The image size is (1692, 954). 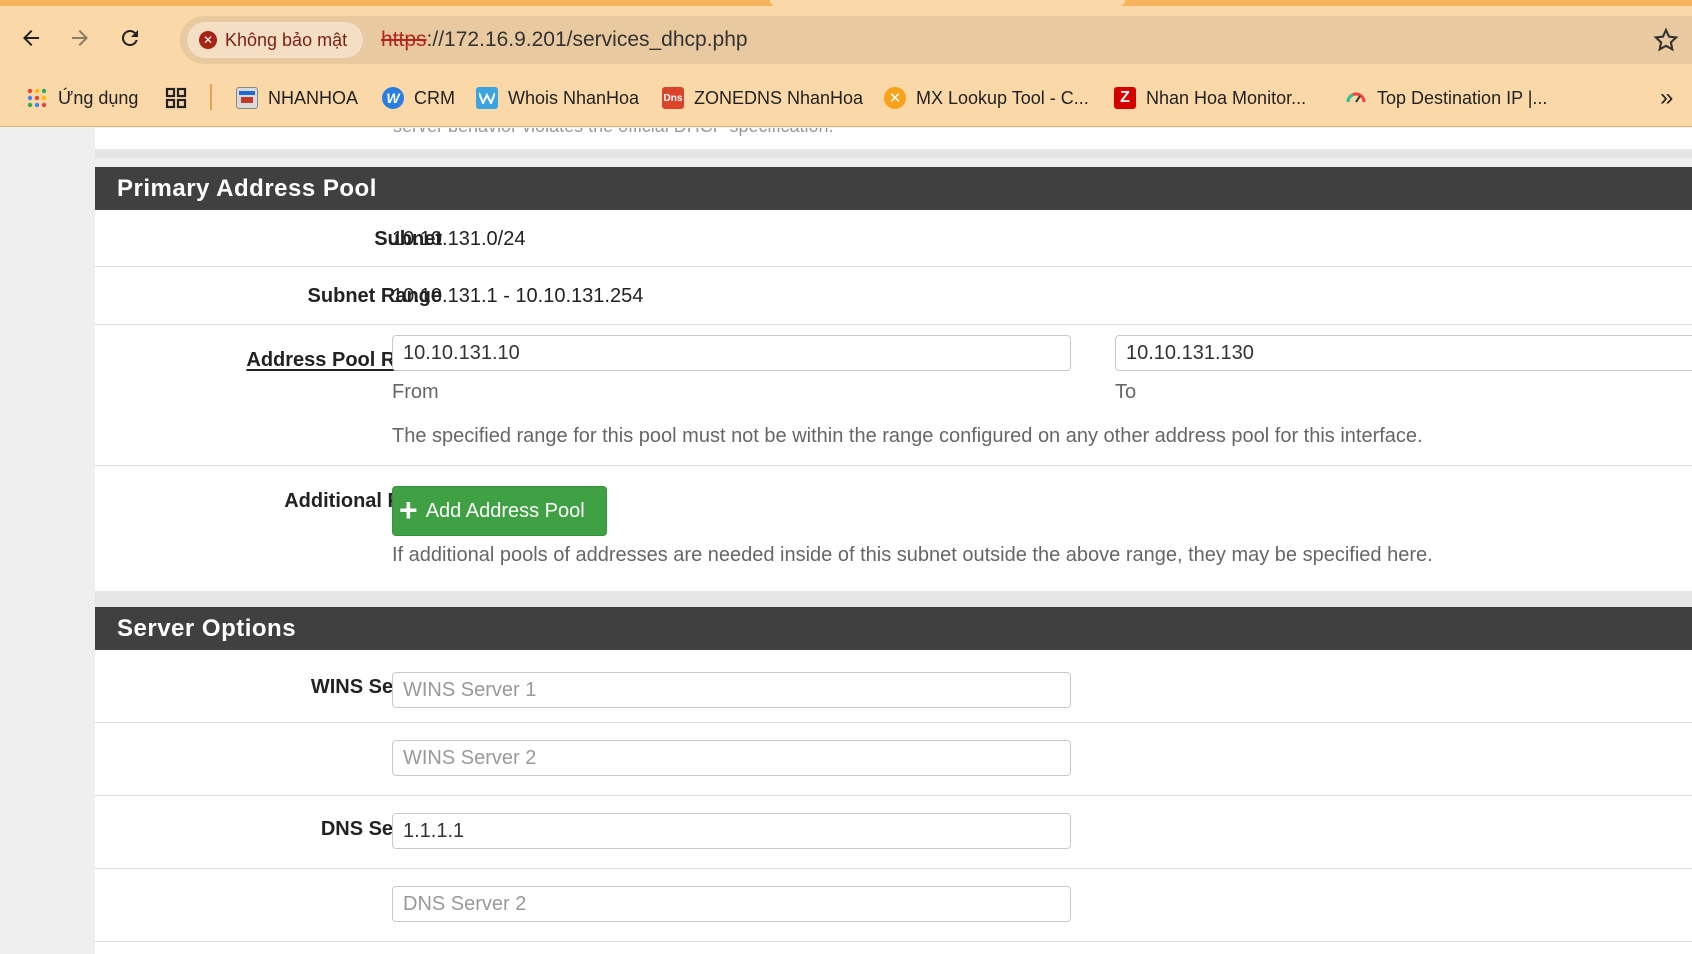 What do you see at coordinates (893, 628) in the screenshot?
I see `server-options-header: Server Options` at bounding box center [893, 628].